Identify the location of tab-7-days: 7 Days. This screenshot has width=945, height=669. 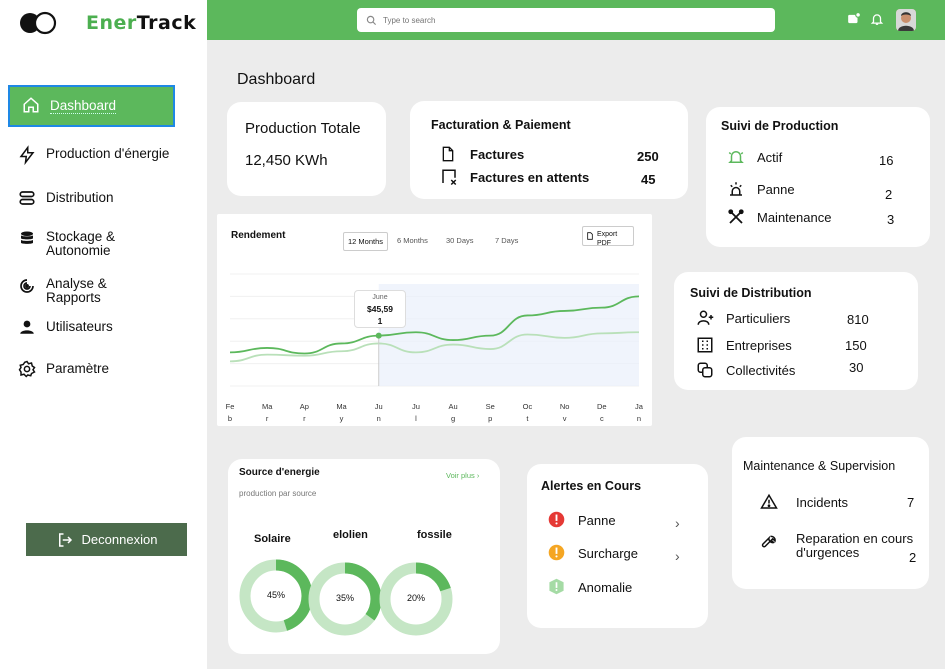
(506, 240).